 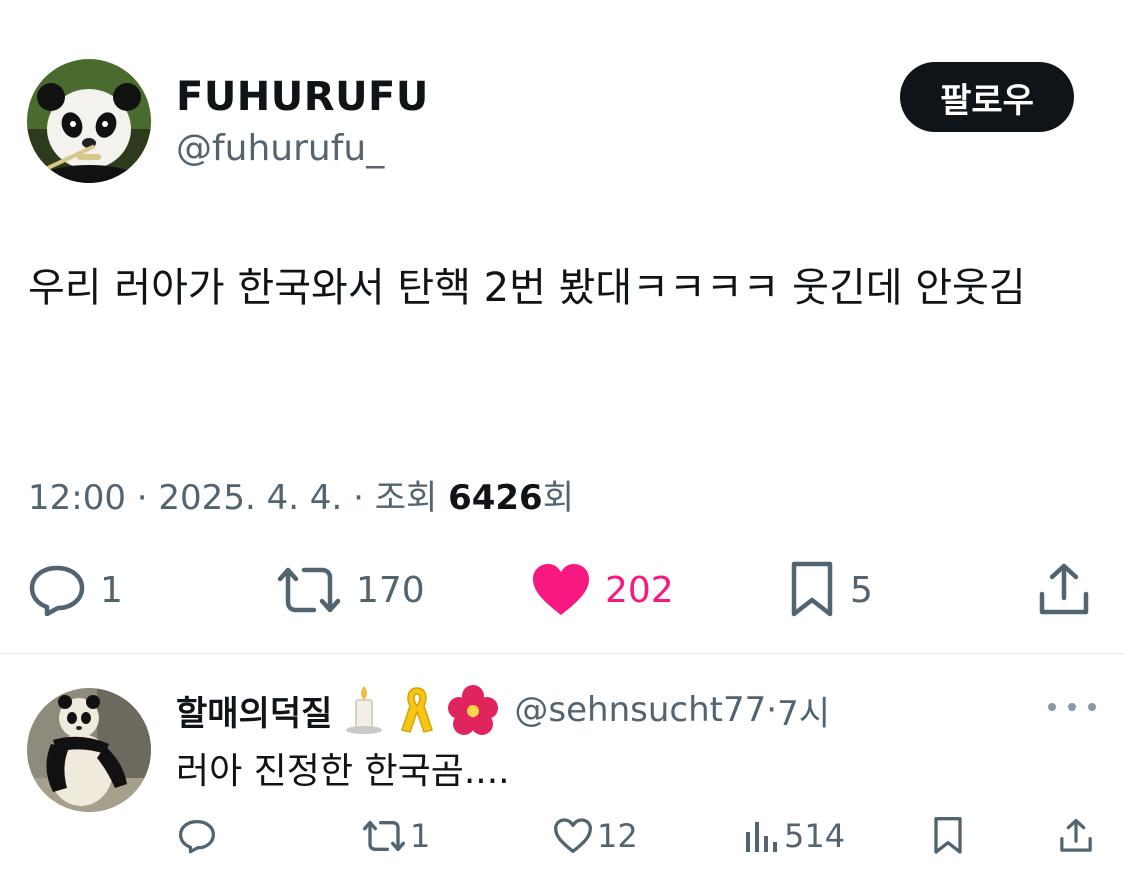 I want to click on author-avatar, so click(x=89, y=121).